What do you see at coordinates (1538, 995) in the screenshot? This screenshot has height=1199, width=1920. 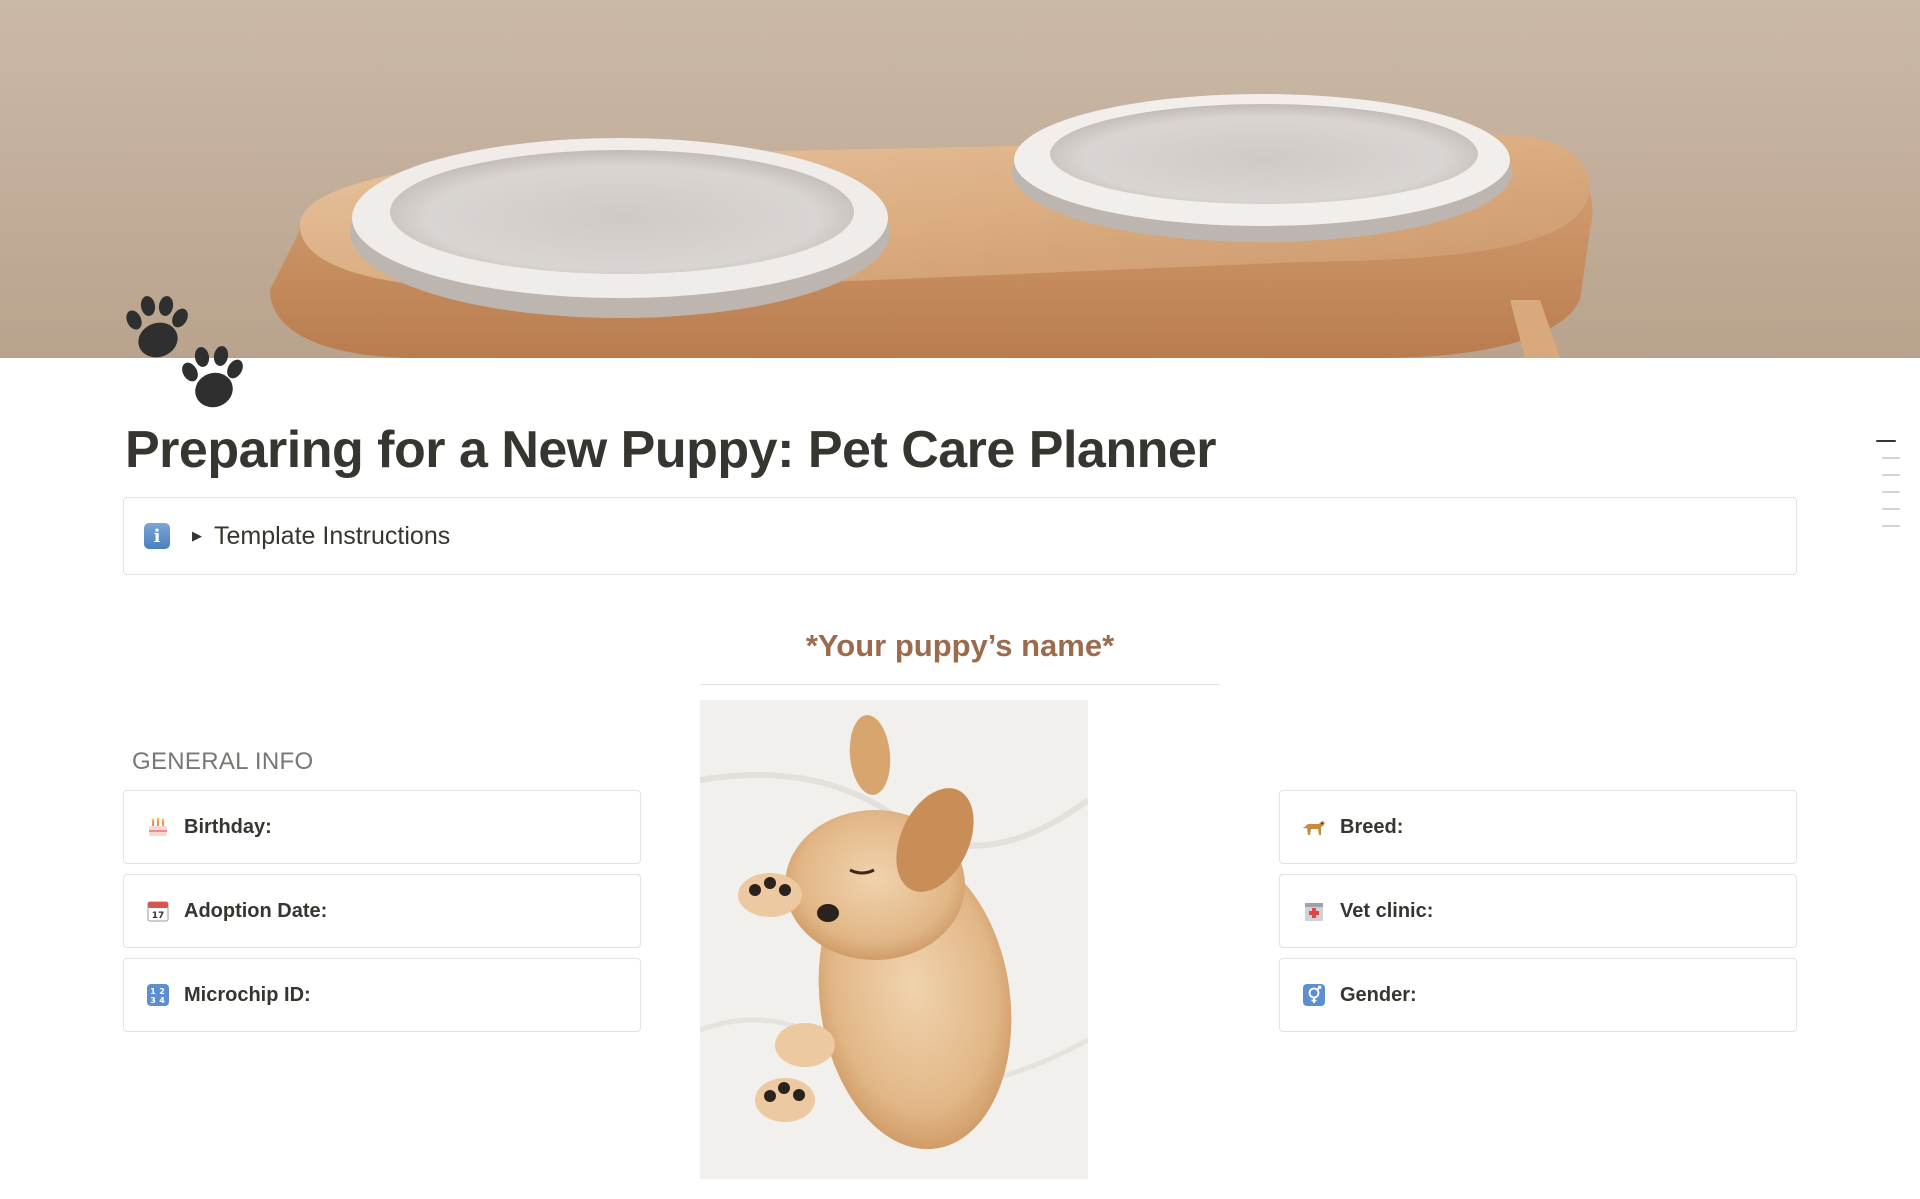 I see `gender-field: Gender:` at bounding box center [1538, 995].